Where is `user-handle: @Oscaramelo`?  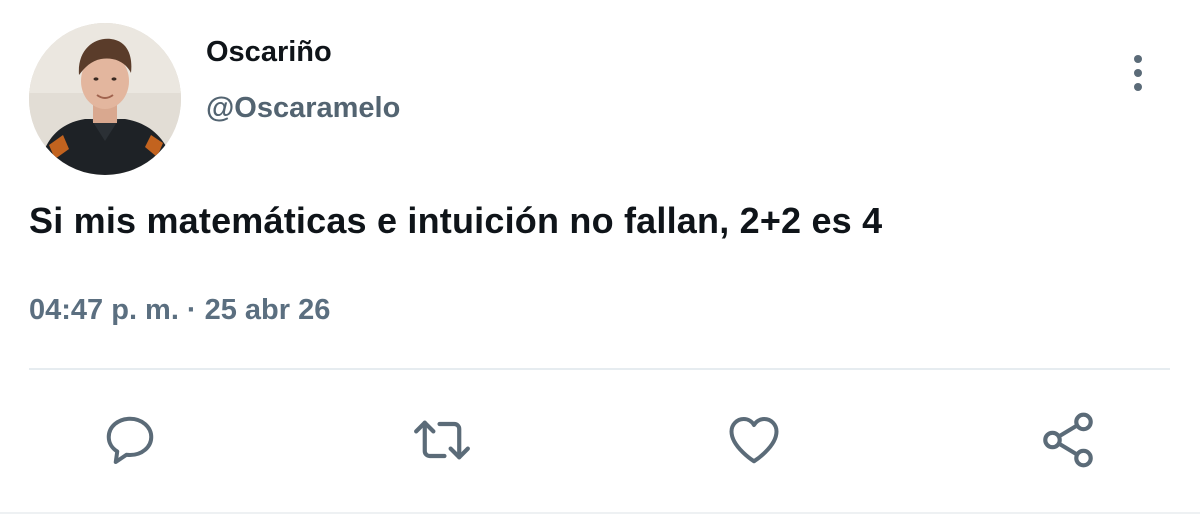 user-handle: @Oscaramelo is located at coordinates (303, 108).